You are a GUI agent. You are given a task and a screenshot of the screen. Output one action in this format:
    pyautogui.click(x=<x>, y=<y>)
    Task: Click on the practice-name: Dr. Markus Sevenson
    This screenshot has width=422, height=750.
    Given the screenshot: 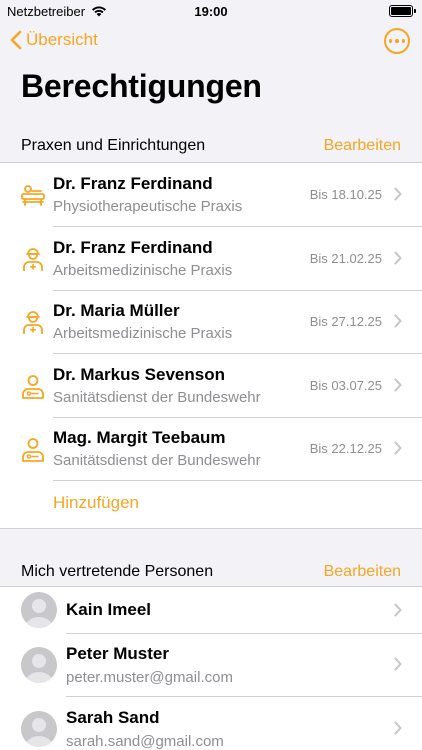 What is the action you would take?
    pyautogui.click(x=139, y=374)
    